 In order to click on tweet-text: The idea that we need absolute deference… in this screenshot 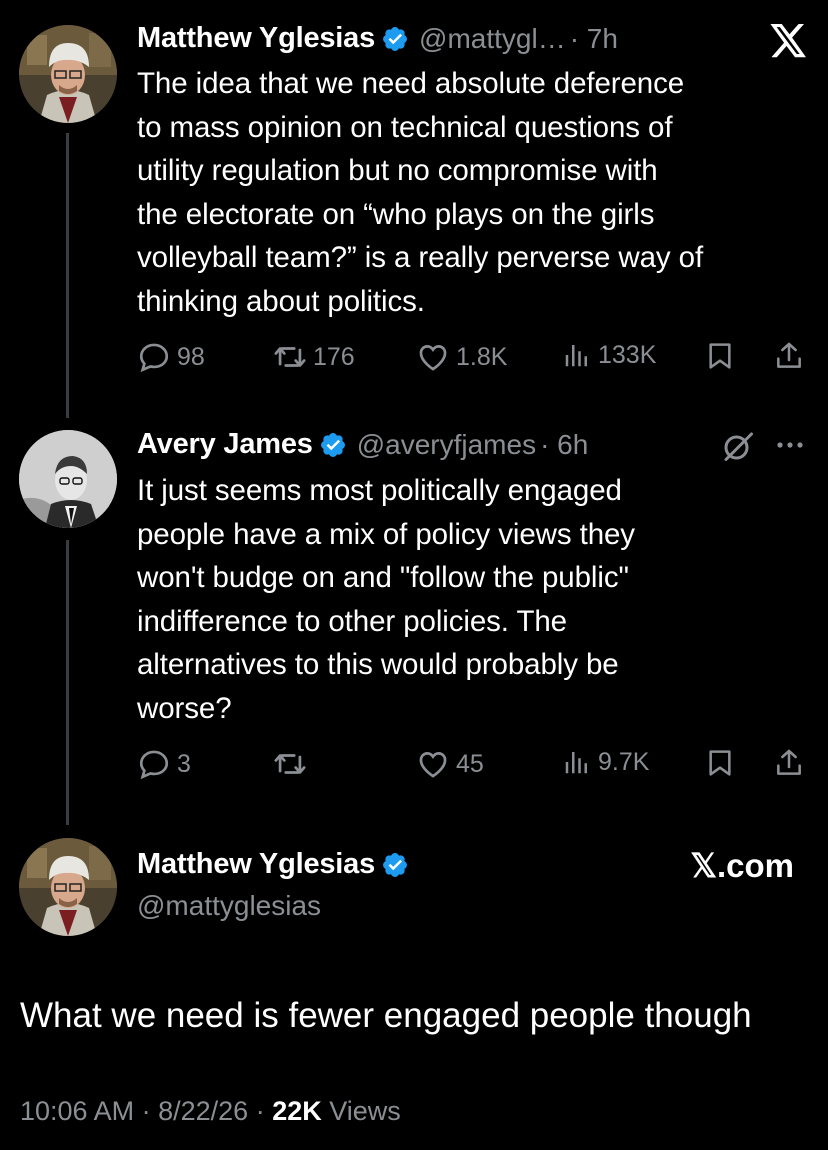, I will do `click(420, 192)`.